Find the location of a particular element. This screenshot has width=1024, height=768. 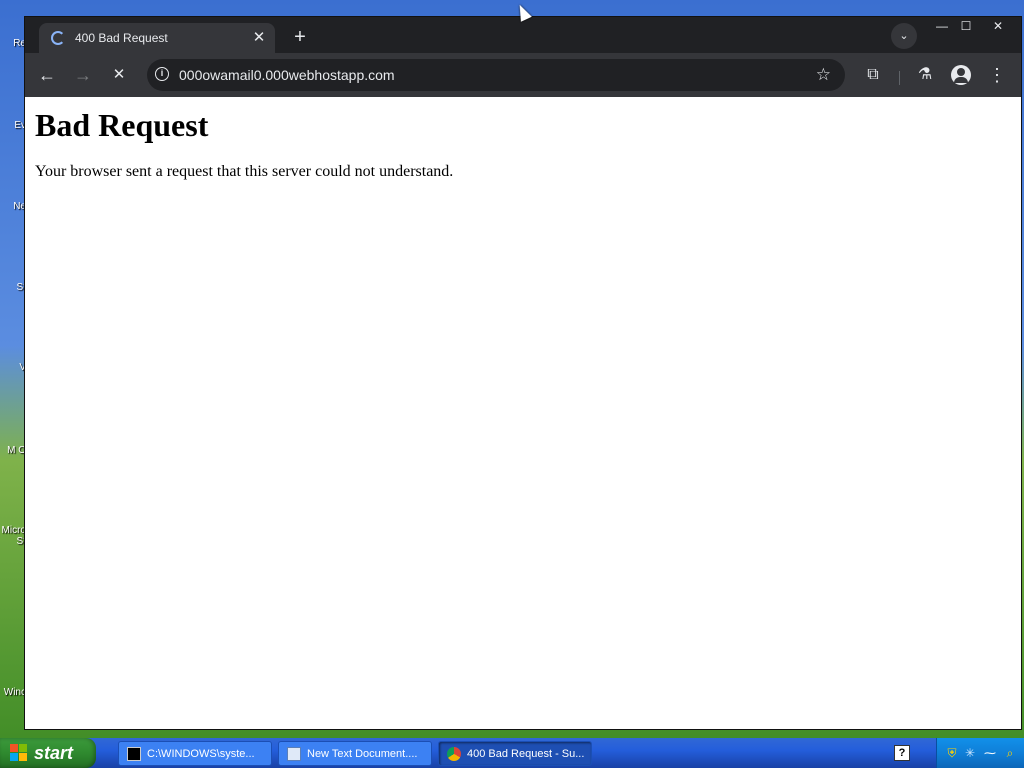

desktop-icon-label: Re is located at coordinates (13, 43).